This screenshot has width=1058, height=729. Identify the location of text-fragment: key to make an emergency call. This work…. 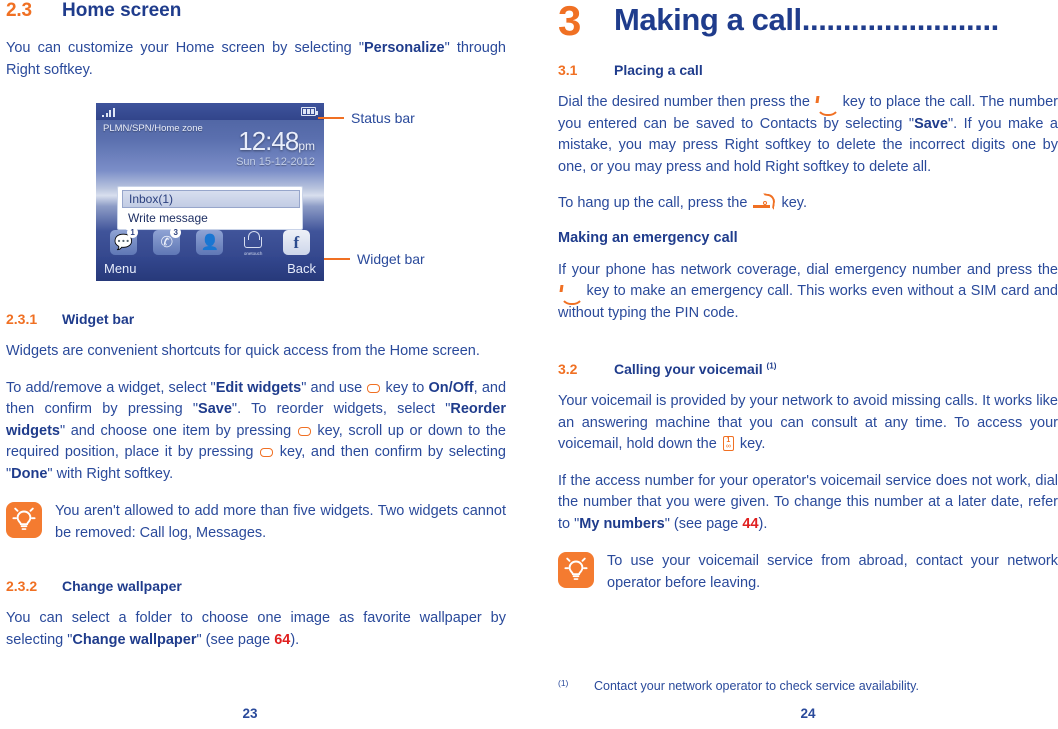
(808, 302).